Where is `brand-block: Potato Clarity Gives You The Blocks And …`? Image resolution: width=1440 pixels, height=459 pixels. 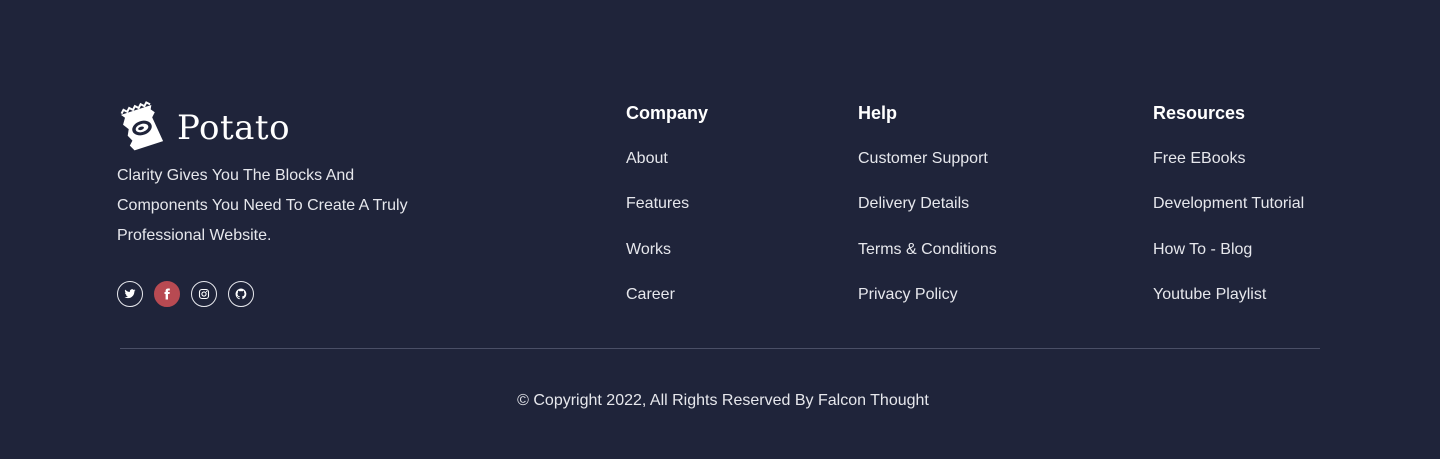
brand-block: Potato Clarity Gives You The Blocks And … is located at coordinates (287, 175).